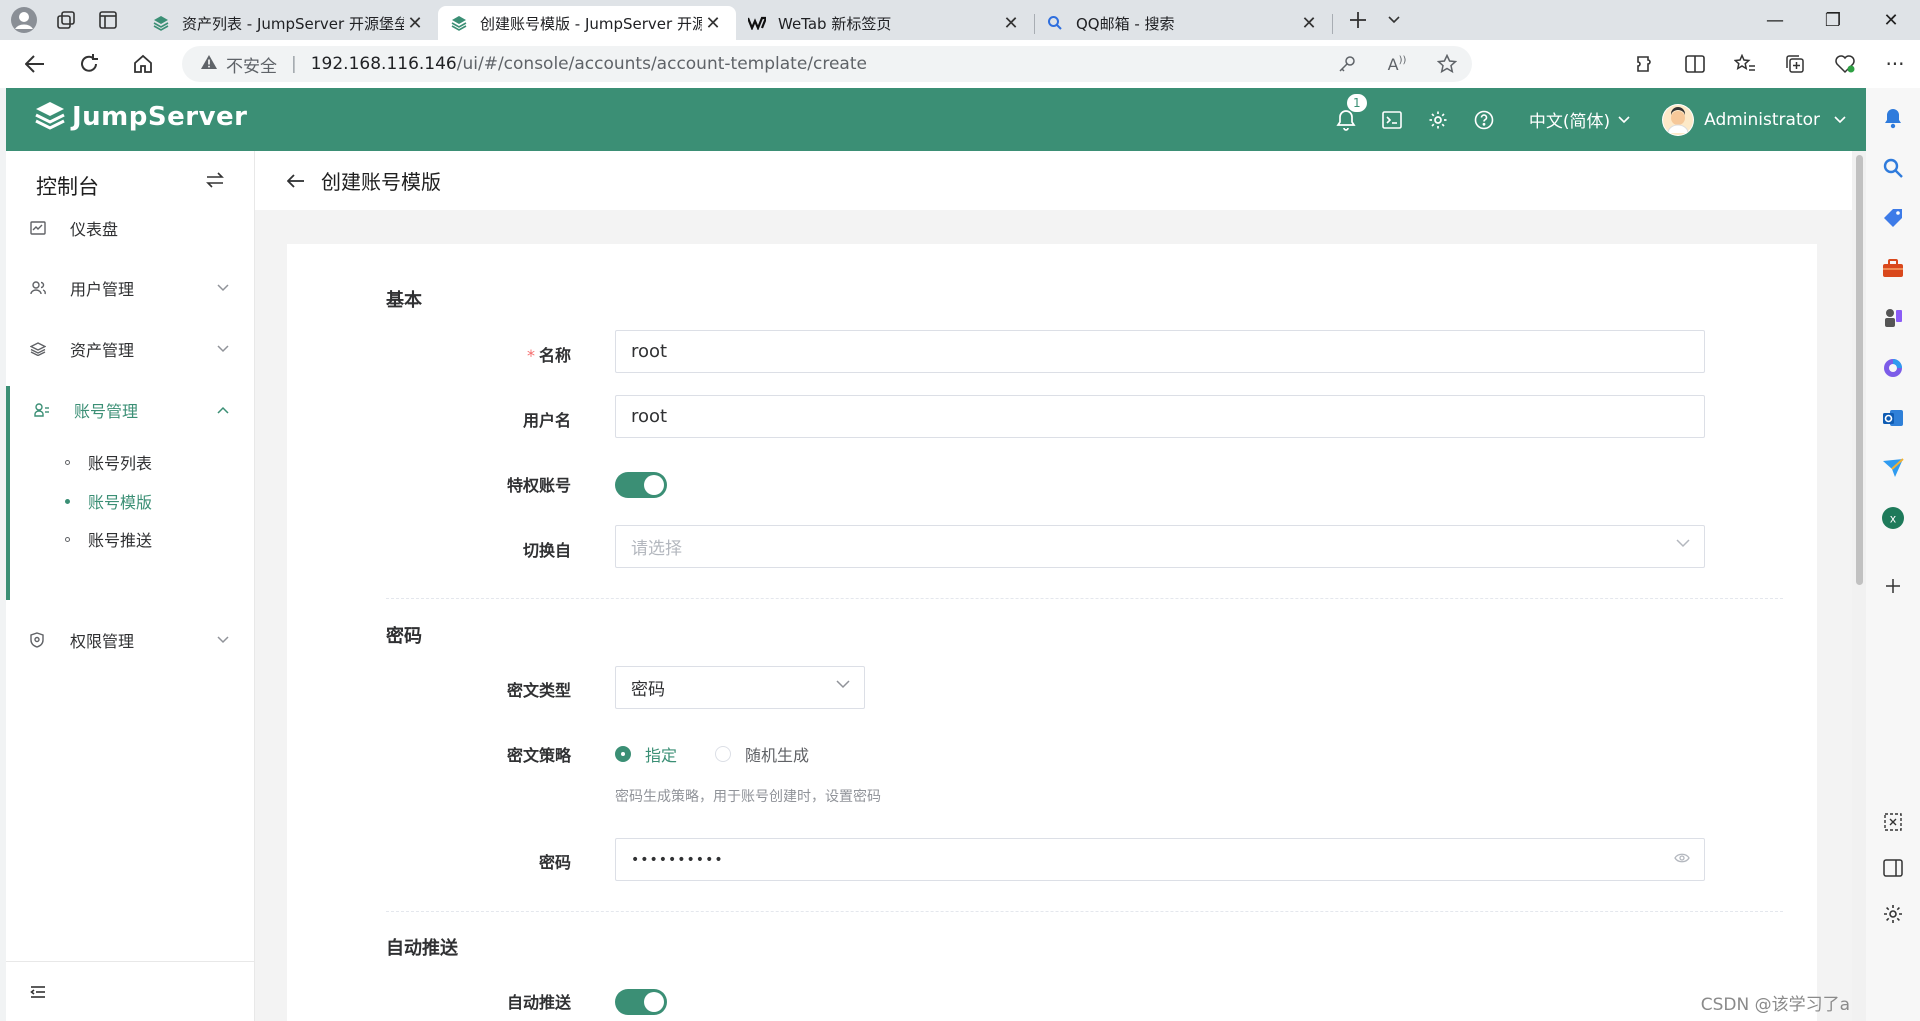 The width and height of the screenshot is (1920, 1021). What do you see at coordinates (1762, 119) in the screenshot?
I see `user-name: Administrator` at bounding box center [1762, 119].